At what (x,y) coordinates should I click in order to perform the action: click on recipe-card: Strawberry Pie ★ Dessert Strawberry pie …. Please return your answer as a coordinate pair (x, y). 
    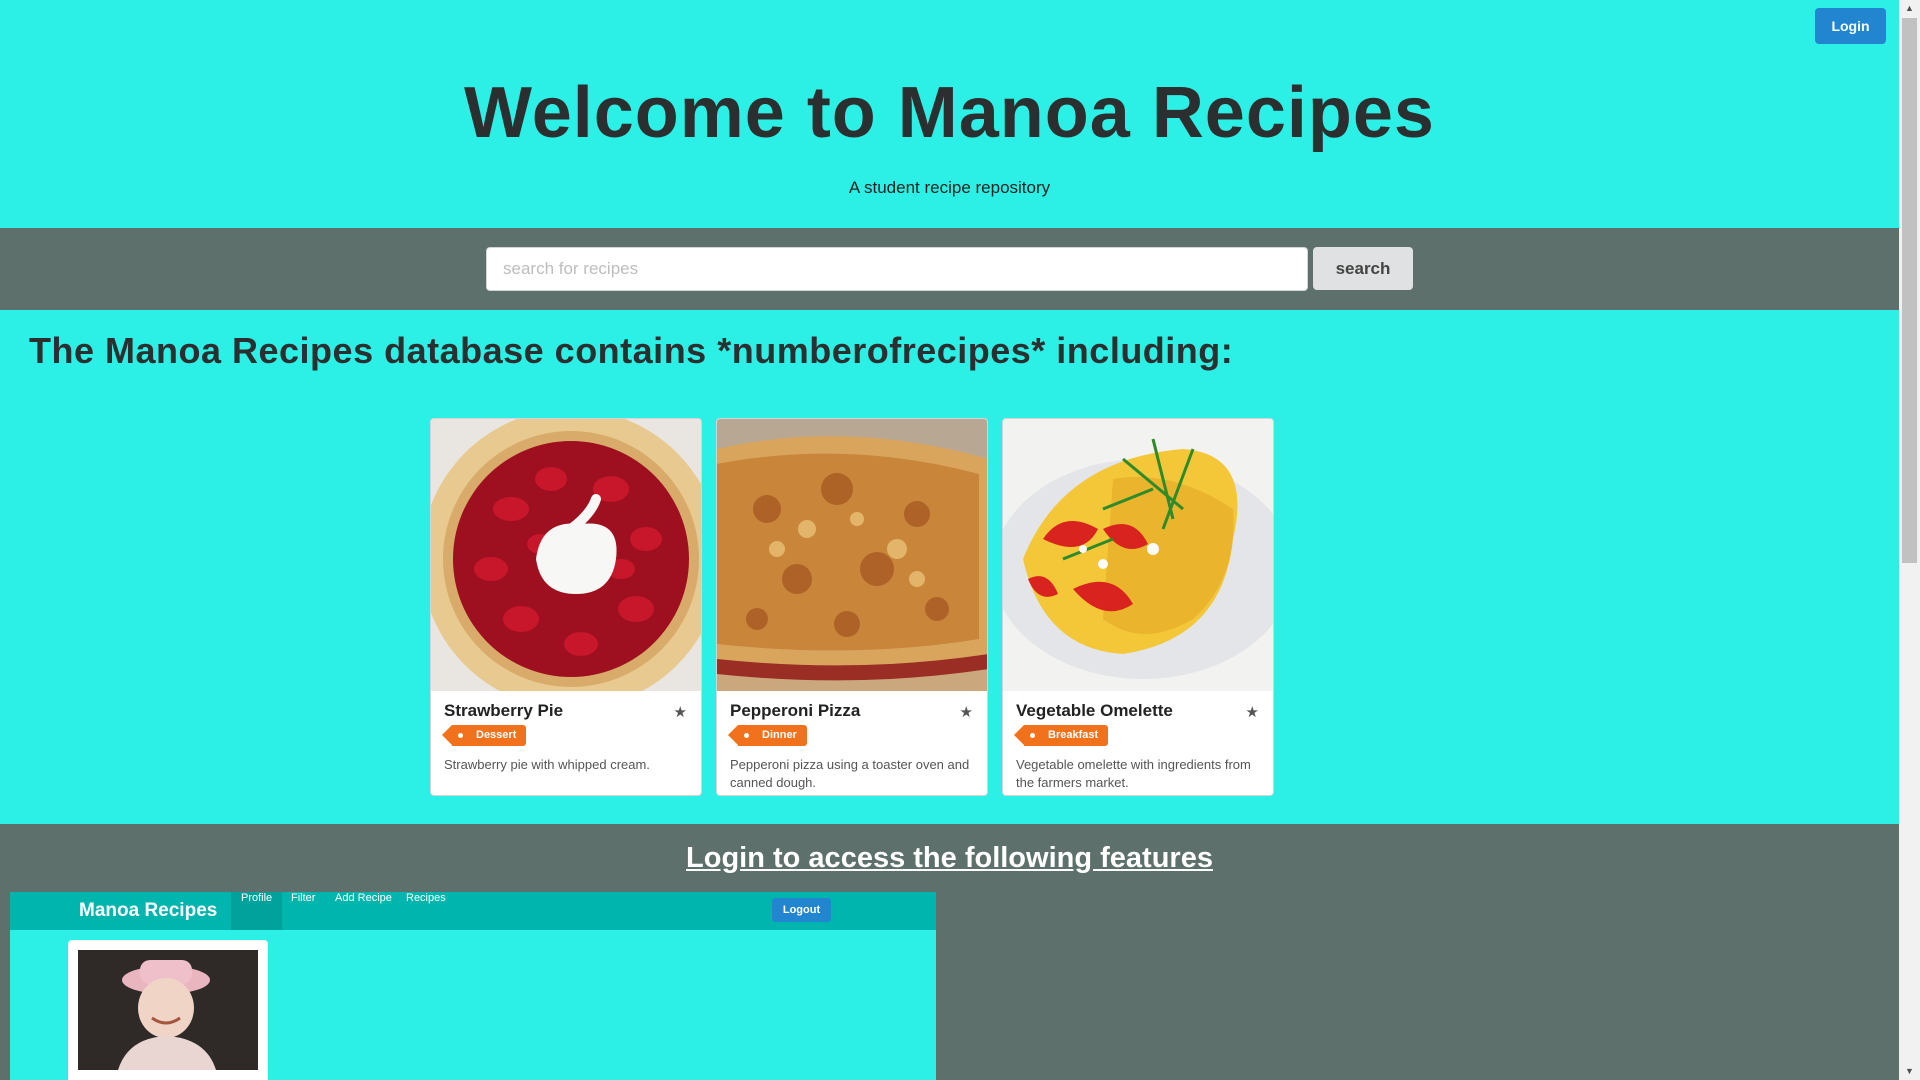
    Looking at the image, I should click on (566, 607).